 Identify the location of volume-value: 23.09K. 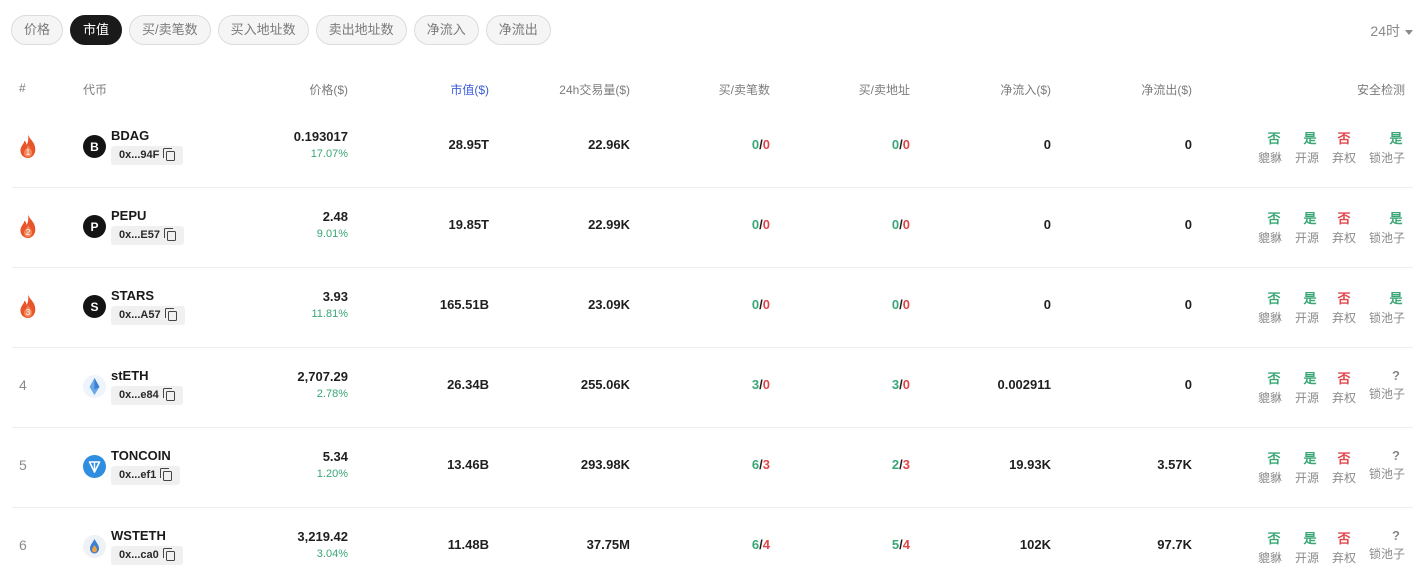
(609, 304).